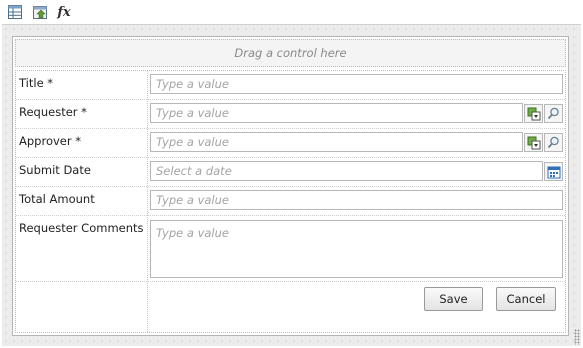 The height and width of the screenshot is (348, 583). What do you see at coordinates (577, 337) in the screenshot?
I see `resize-grip` at bounding box center [577, 337].